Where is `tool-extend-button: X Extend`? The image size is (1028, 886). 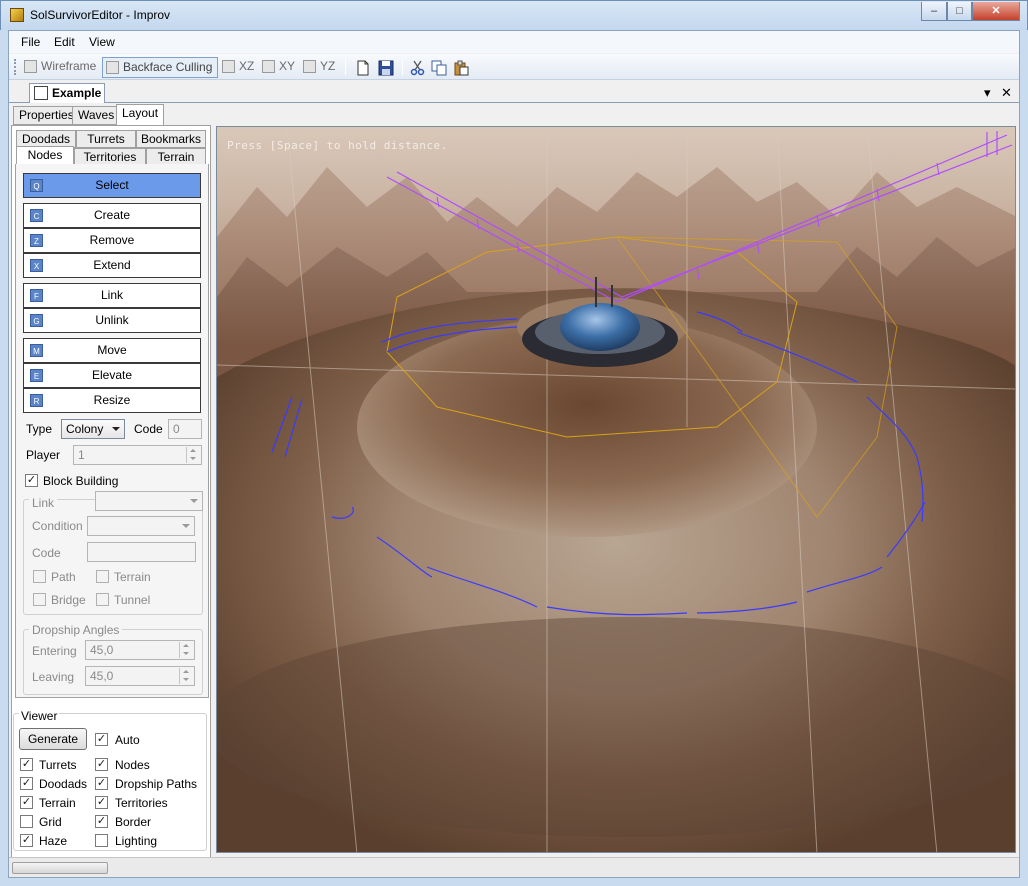 tool-extend-button: X Extend is located at coordinates (112, 265).